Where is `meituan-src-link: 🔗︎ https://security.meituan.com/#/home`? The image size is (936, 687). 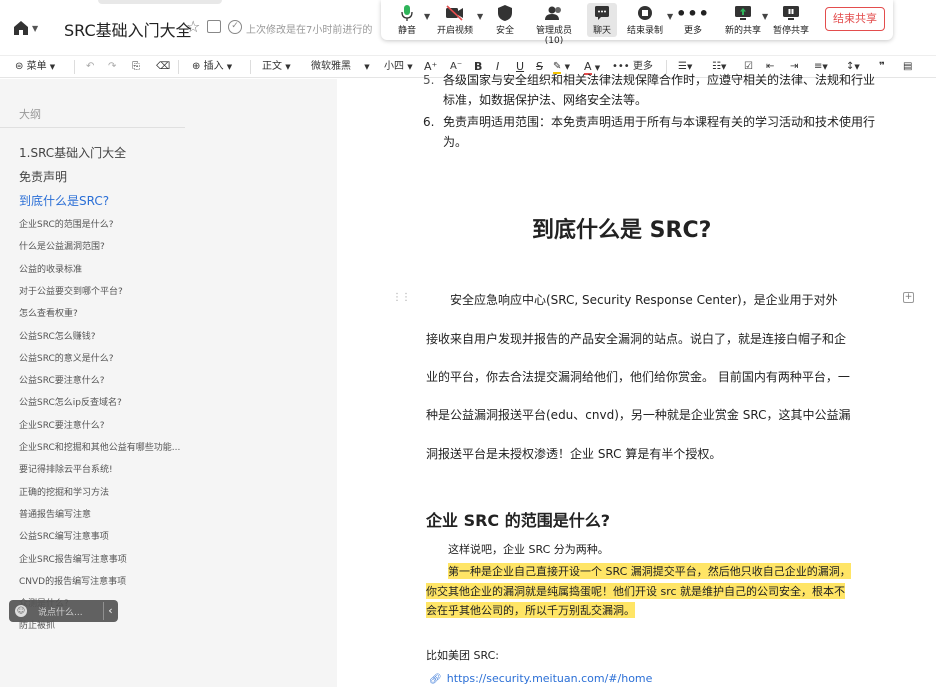
meituan-src-link: 🔗︎ https://security.meituan.com/#/home is located at coordinates (540, 676).